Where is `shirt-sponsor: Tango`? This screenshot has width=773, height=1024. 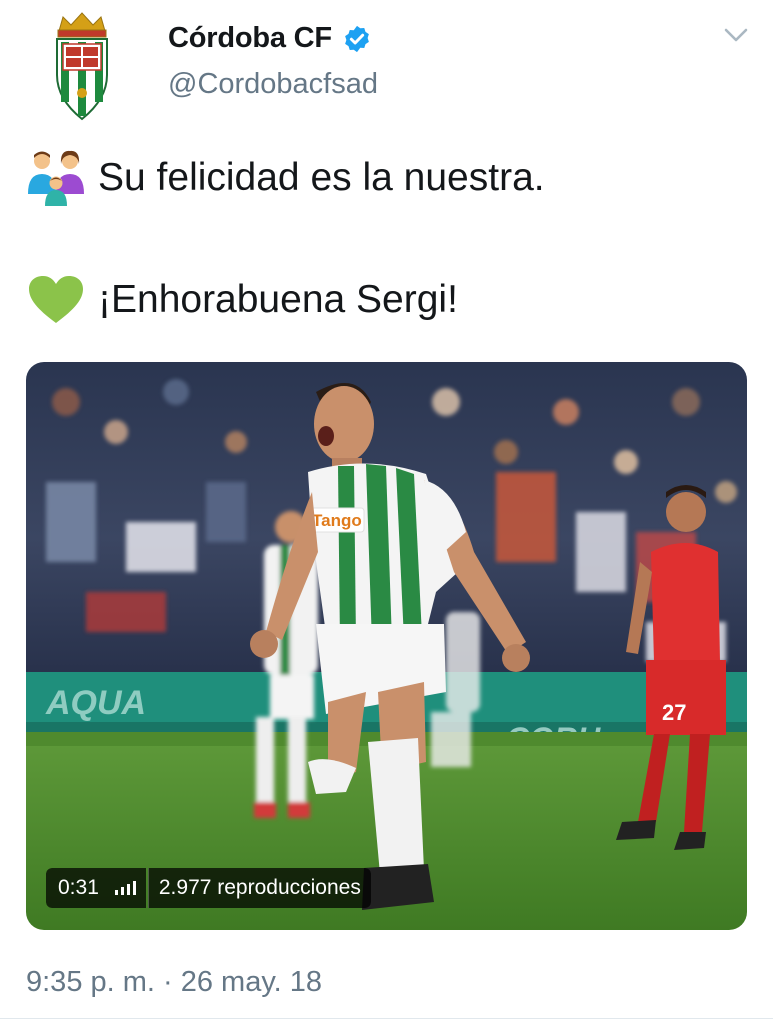 shirt-sponsor: Tango is located at coordinates (337, 520).